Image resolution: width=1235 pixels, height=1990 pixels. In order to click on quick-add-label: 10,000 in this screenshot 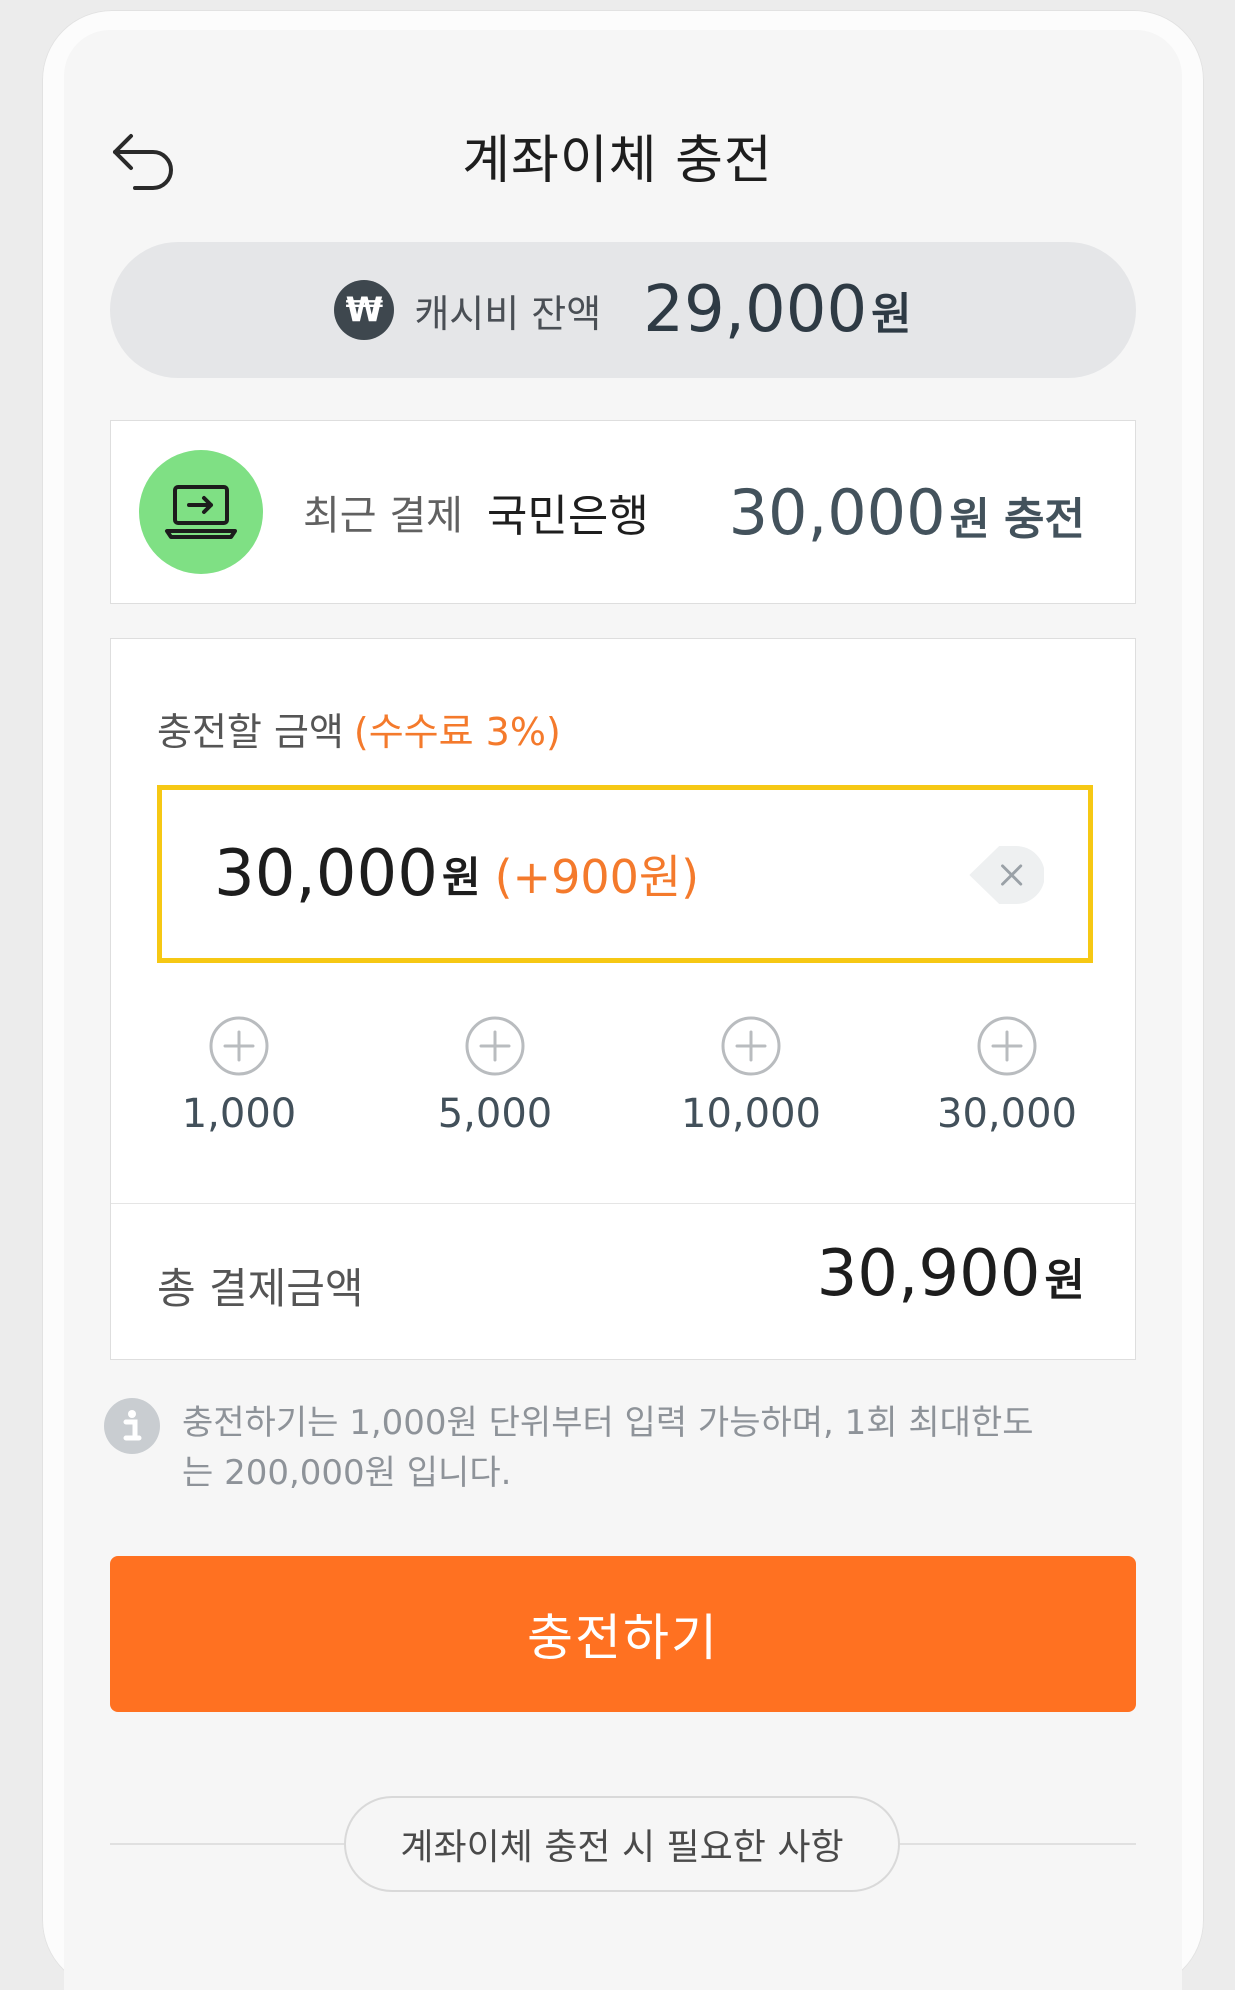, I will do `click(751, 1114)`.